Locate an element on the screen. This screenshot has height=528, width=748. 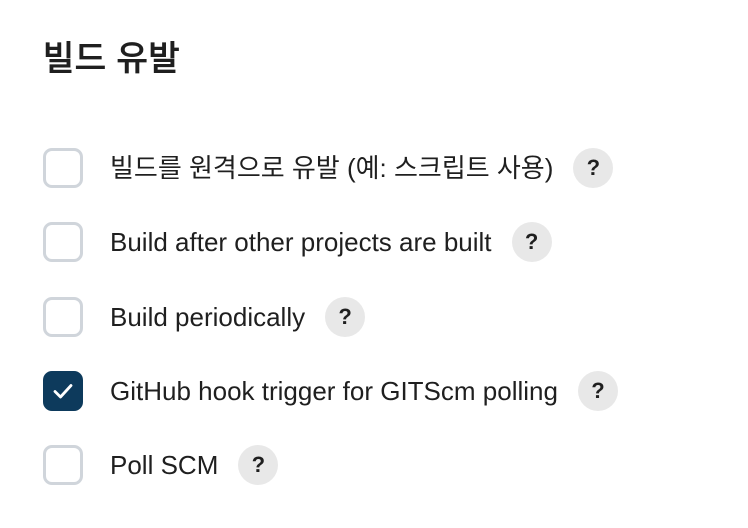
build-after-other-projects-help-button: ? is located at coordinates (531, 242).